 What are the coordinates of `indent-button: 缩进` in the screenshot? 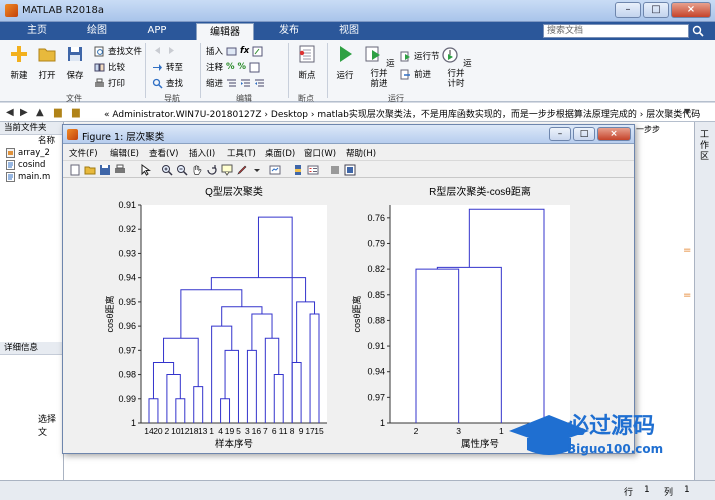 It's located at (235, 83).